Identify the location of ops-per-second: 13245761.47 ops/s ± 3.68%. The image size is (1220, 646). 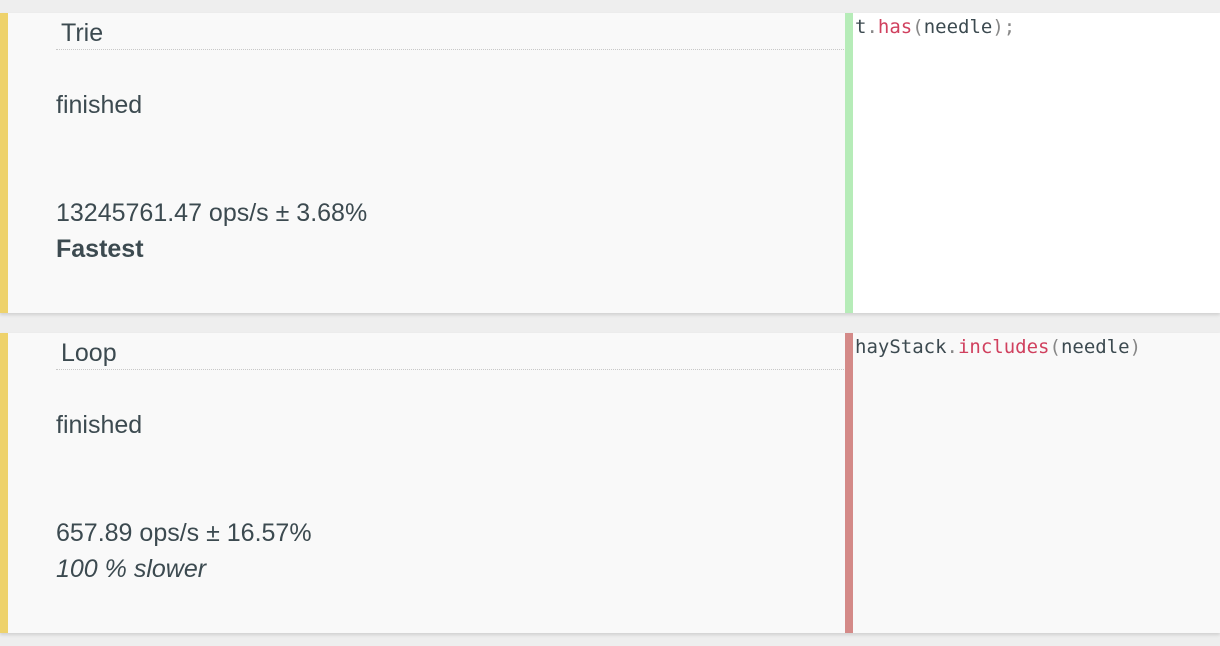
(212, 213).